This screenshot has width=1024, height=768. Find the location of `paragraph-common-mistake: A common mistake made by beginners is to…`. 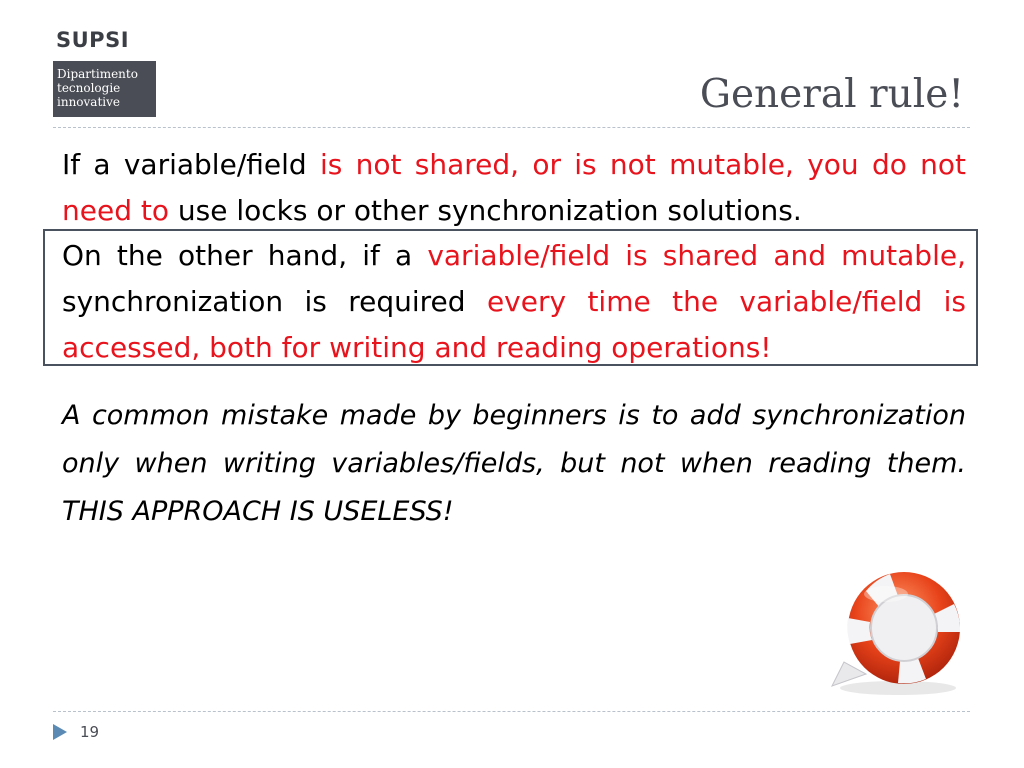

paragraph-common-mistake: A common mistake made by beginners is to… is located at coordinates (514, 463).